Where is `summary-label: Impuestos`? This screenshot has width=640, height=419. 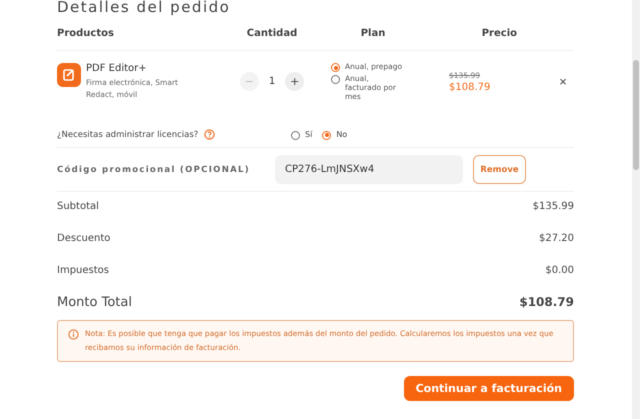
summary-label: Impuestos is located at coordinates (83, 271).